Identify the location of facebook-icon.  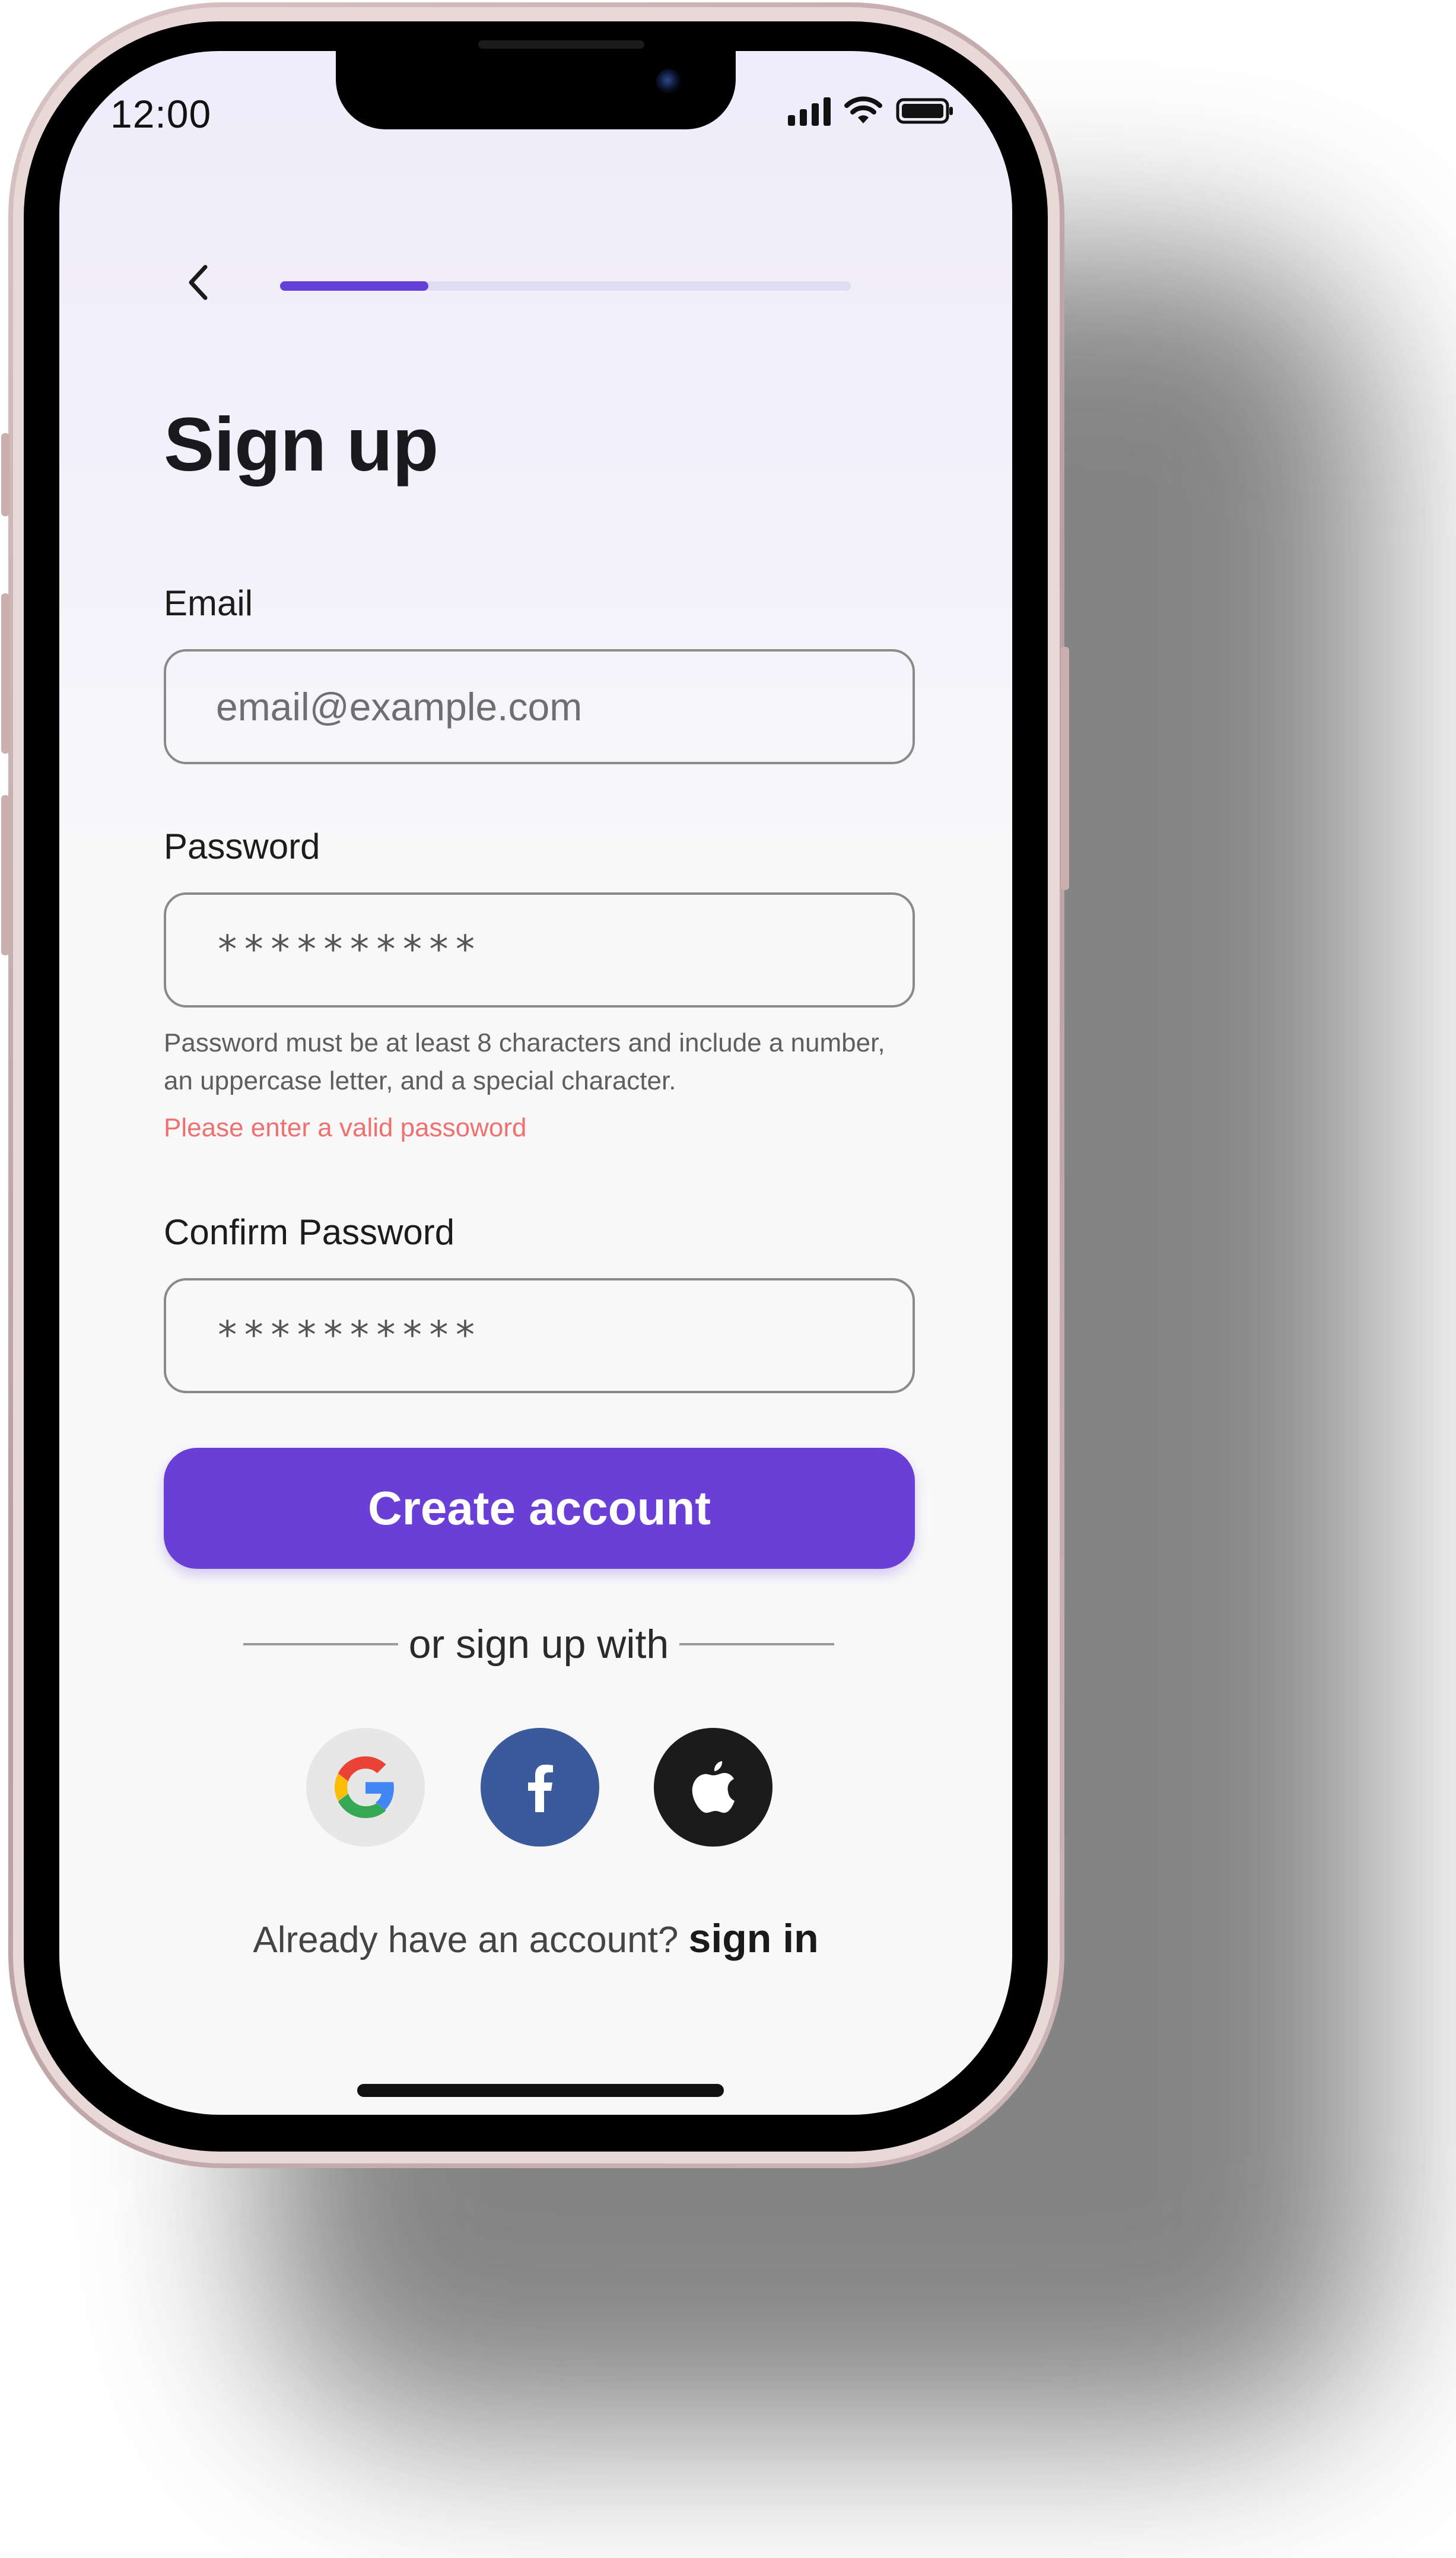
(540, 1788).